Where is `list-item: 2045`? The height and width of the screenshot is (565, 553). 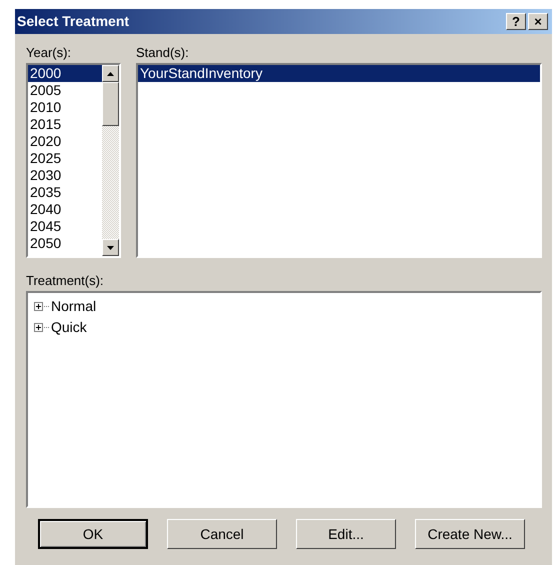
list-item: 2045 is located at coordinates (65, 226).